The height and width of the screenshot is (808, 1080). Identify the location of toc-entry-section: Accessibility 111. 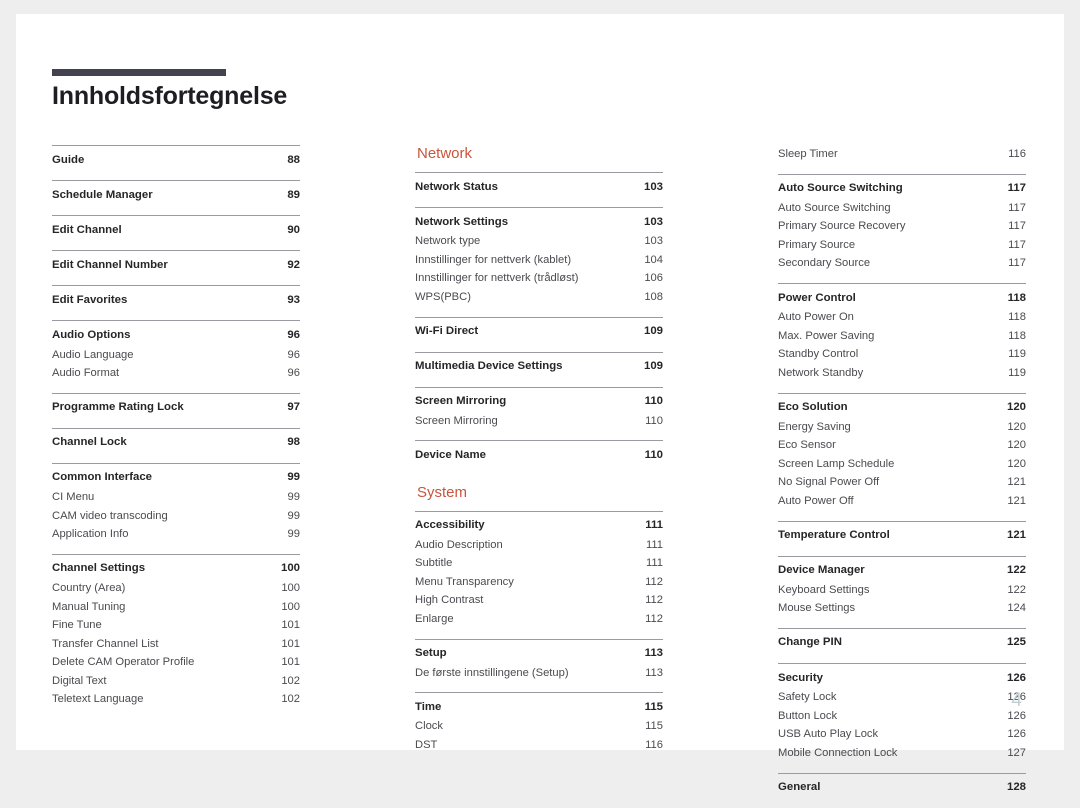
(539, 526).